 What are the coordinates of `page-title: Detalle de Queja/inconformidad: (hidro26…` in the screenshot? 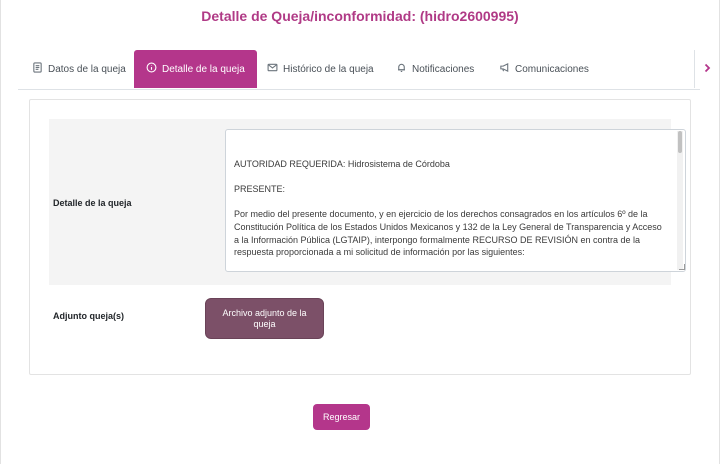 It's located at (360, 16).